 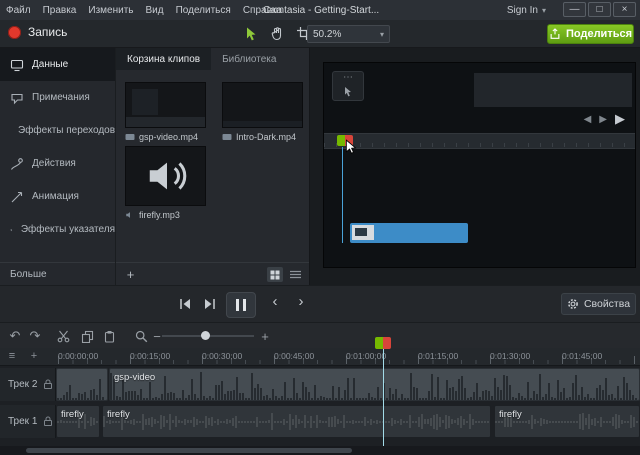 What do you see at coordinates (567, 421) in the screenshot?
I see `clip-firefly-3: firefly` at bounding box center [567, 421].